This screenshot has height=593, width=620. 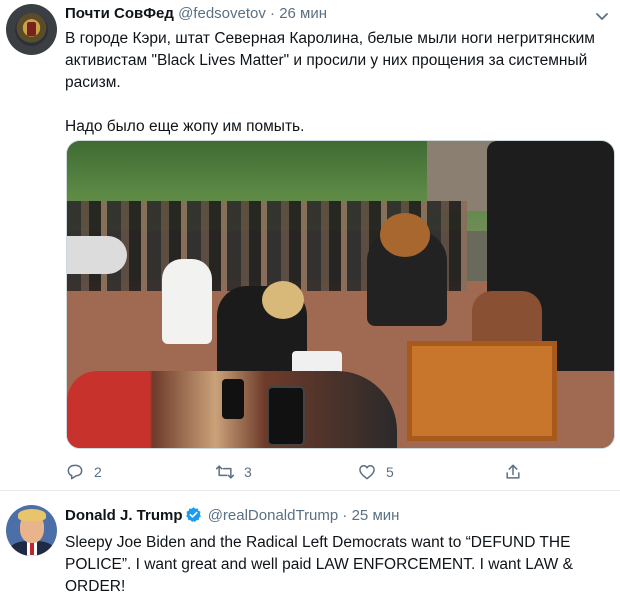 I want to click on like-count: 5, so click(x=390, y=472).